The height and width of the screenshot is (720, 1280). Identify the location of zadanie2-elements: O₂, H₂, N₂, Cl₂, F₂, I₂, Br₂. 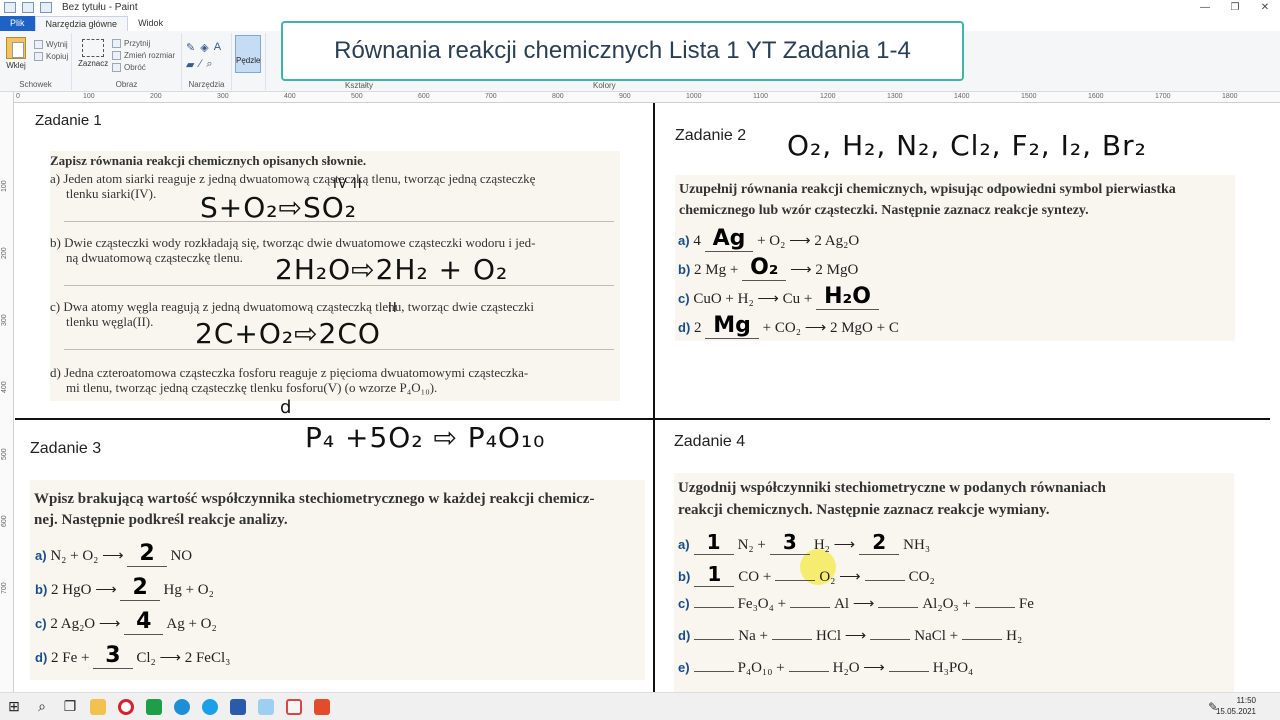
(967, 145).